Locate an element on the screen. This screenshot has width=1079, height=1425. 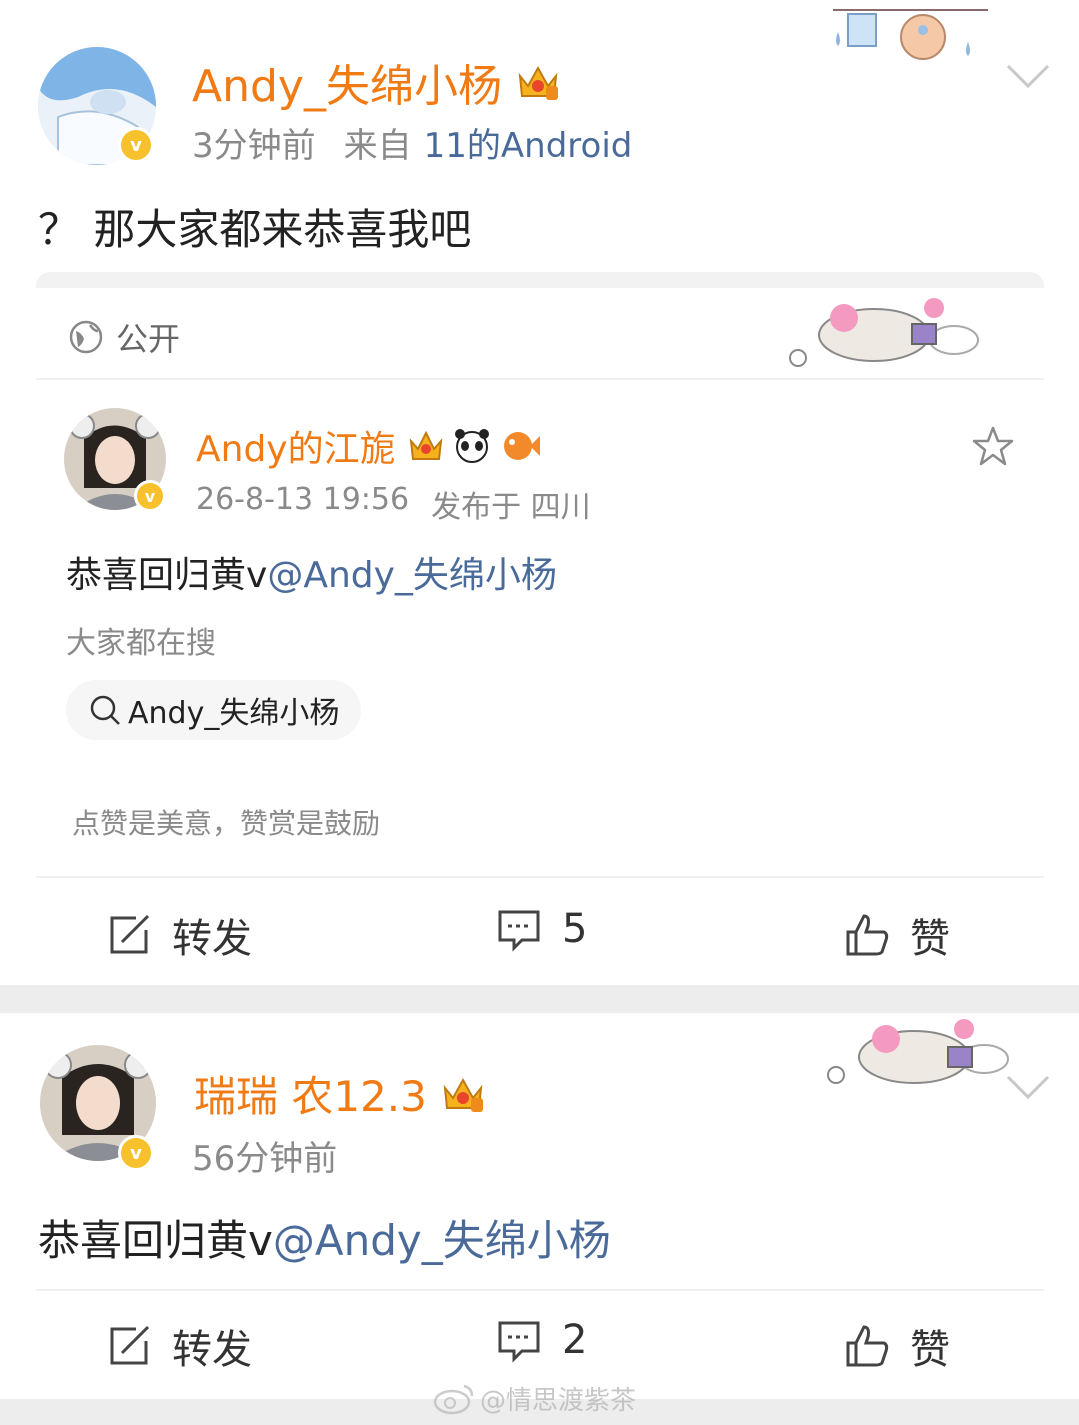
search-hint: 大家都在搜 is located at coordinates (141, 643).